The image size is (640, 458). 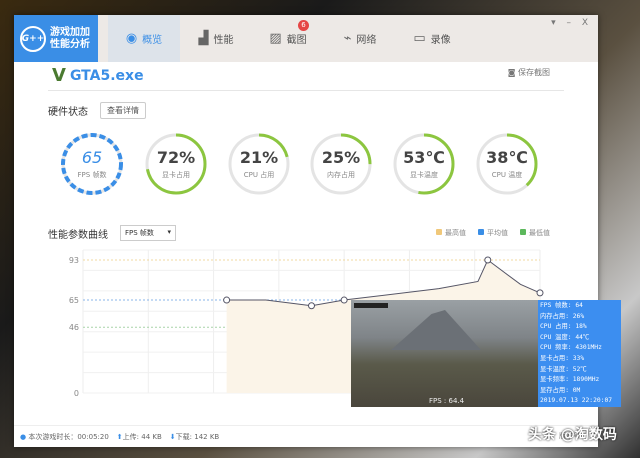 I want to click on footer: ● 本次游戏时长：00:05:20 ⬆上传: 44 KB ⬇下载: 142 KB, so click(x=306, y=436).